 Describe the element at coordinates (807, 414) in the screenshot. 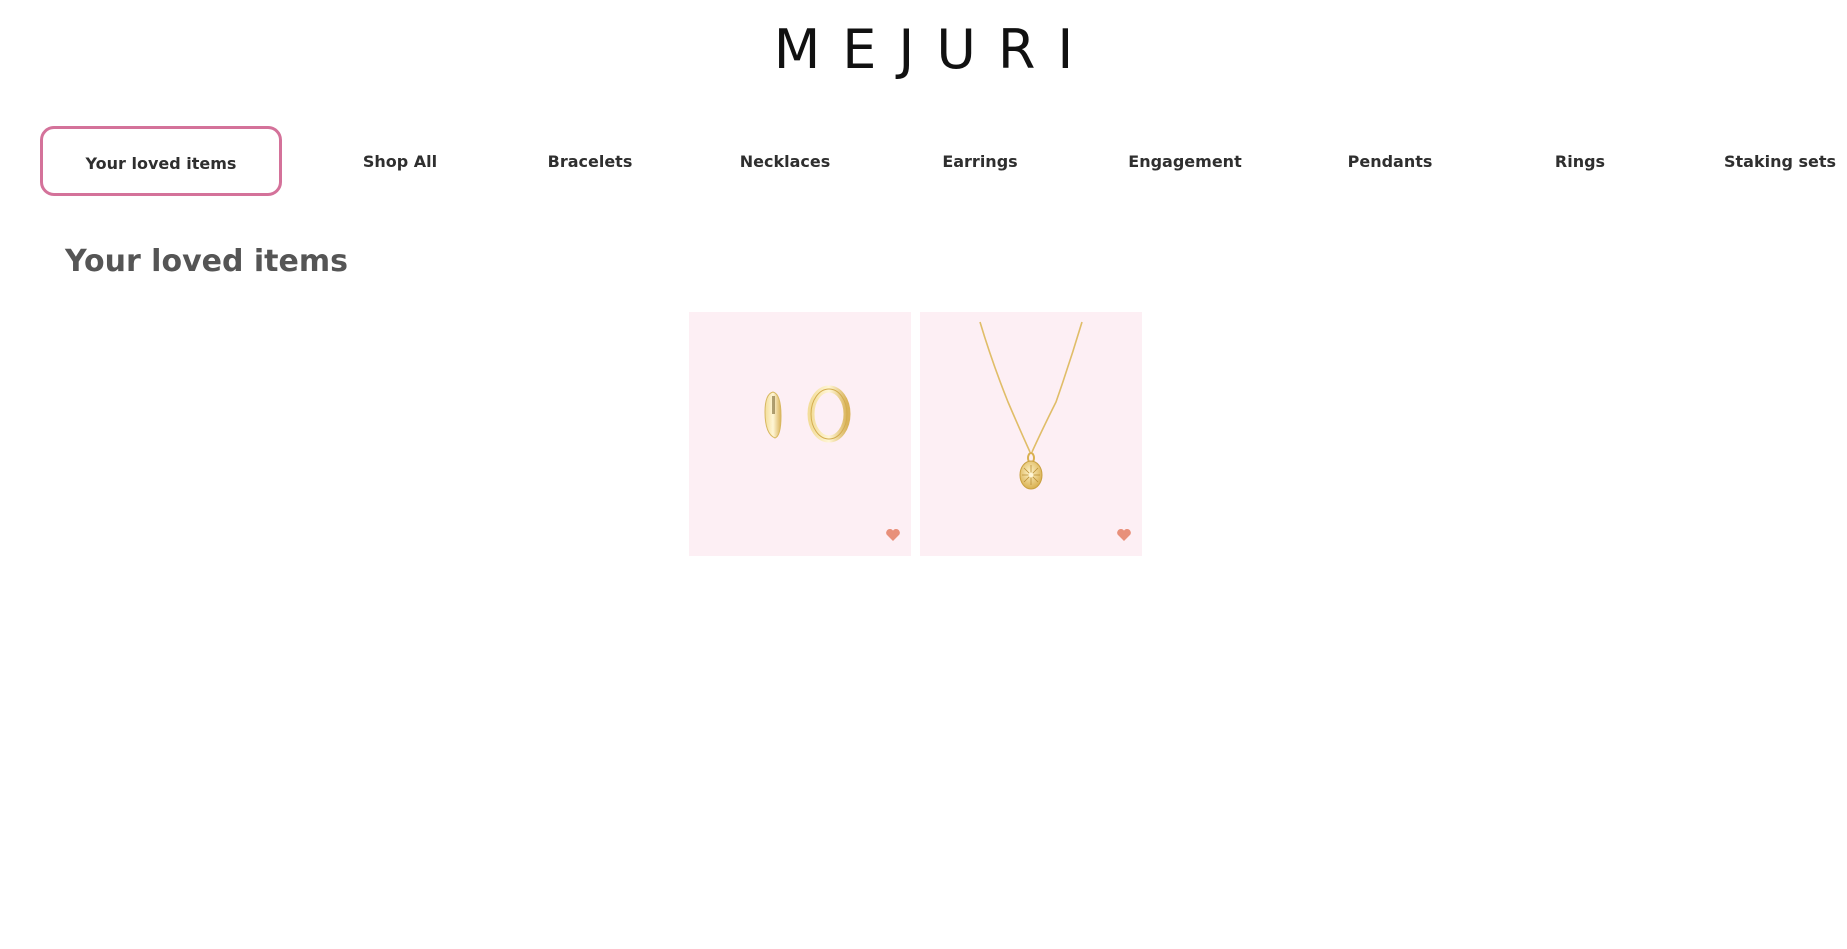

I see `gold-hoop-earrings-image` at that location.